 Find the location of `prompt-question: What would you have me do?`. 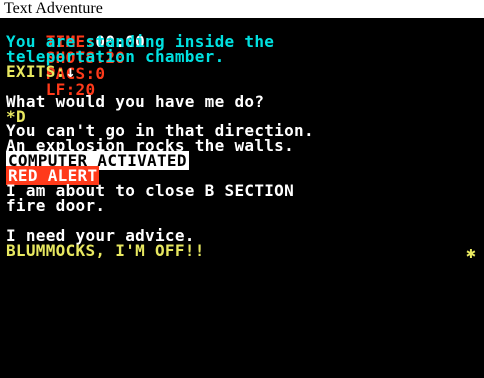

prompt-question: What would you have me do? is located at coordinates (135, 101).